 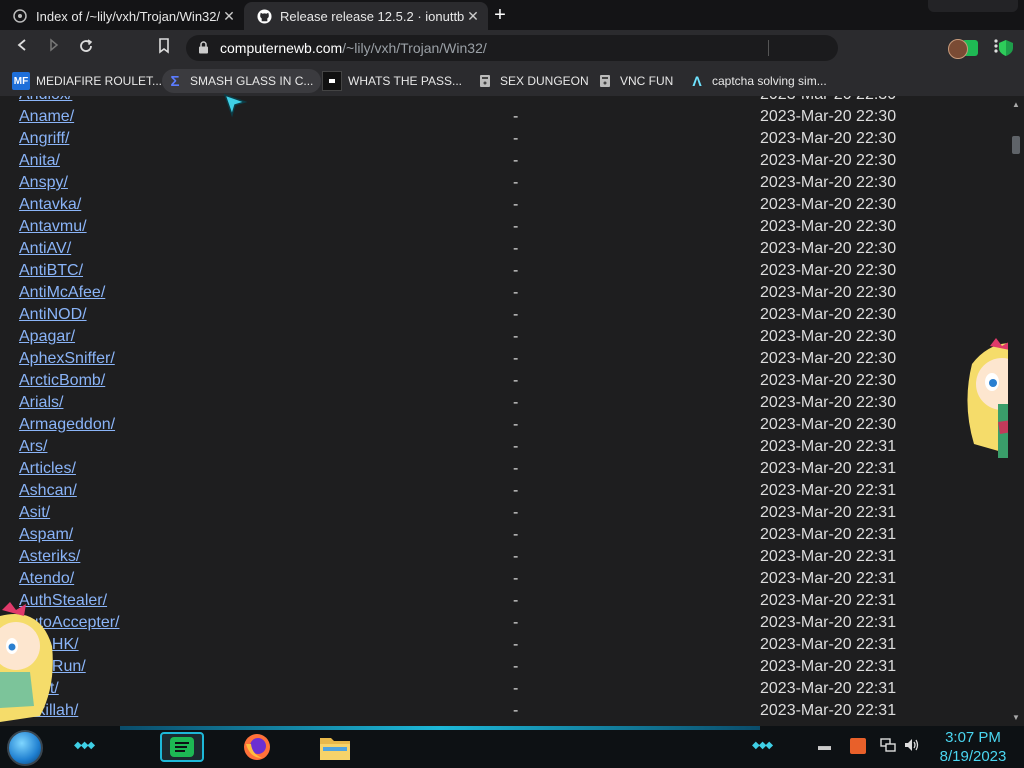 What do you see at coordinates (49, 557) in the screenshot?
I see `directory-link: Asteriks/` at bounding box center [49, 557].